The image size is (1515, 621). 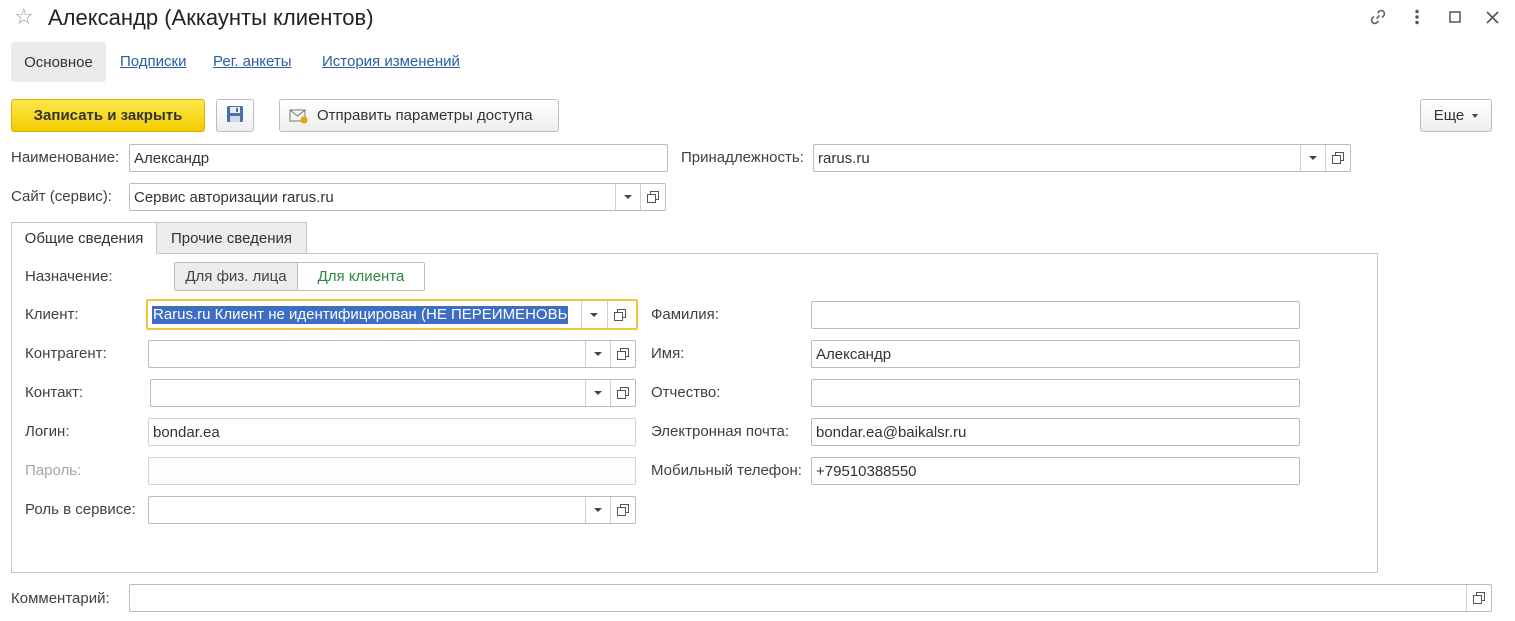 I want to click on send-access-params-label: Отправить параметры доступа, so click(x=425, y=115).